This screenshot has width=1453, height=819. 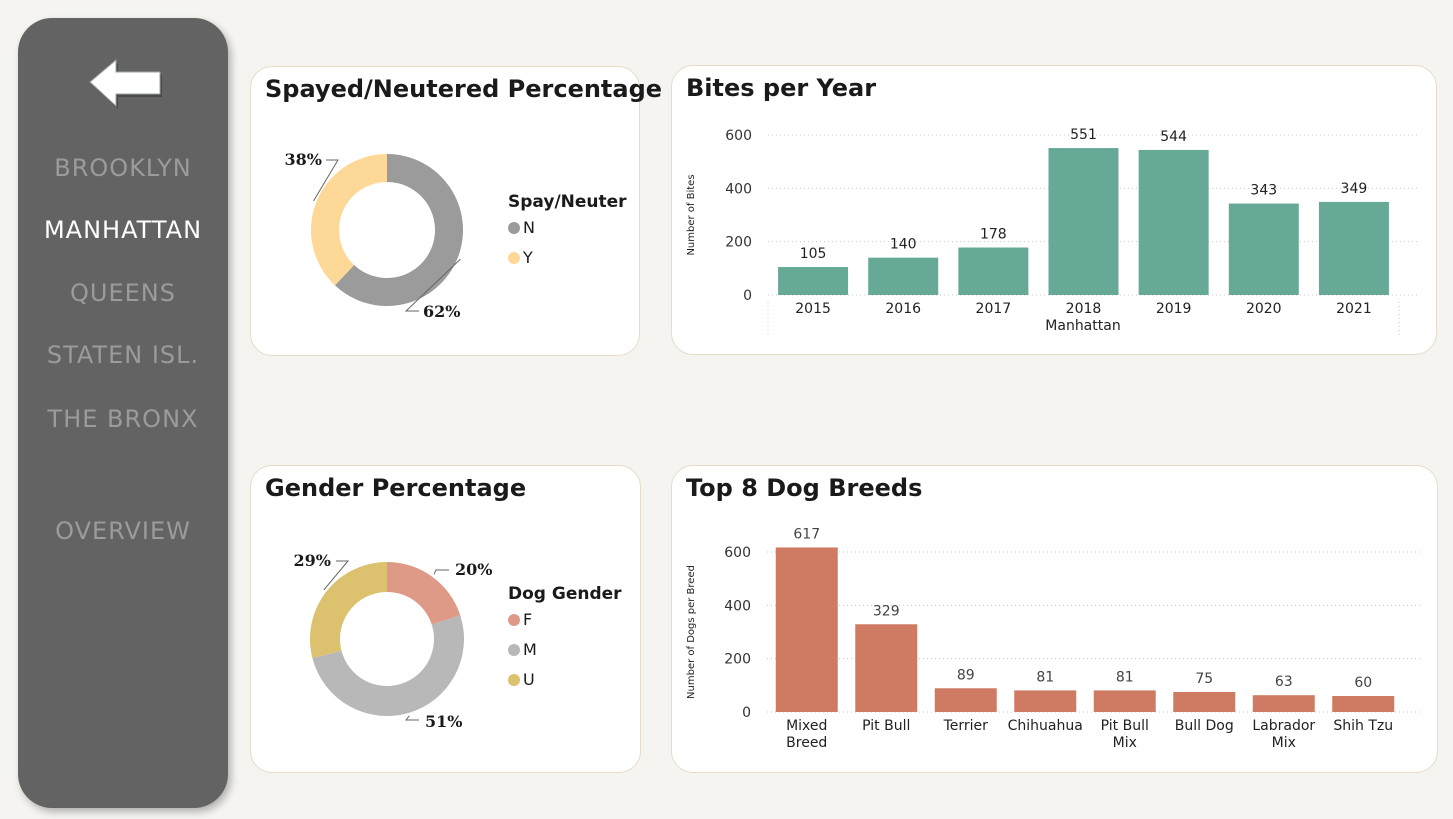 I want to click on gender-card: Gender Percentage 20% 51% 29% Dog Gender F M U, so click(x=445, y=619).